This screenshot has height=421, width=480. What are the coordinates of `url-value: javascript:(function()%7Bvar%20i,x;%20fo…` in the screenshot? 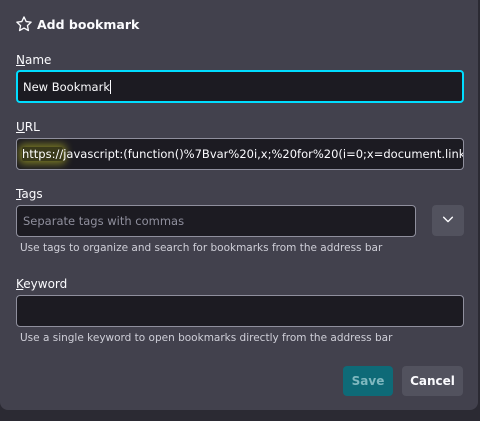 It's located at (263, 154).